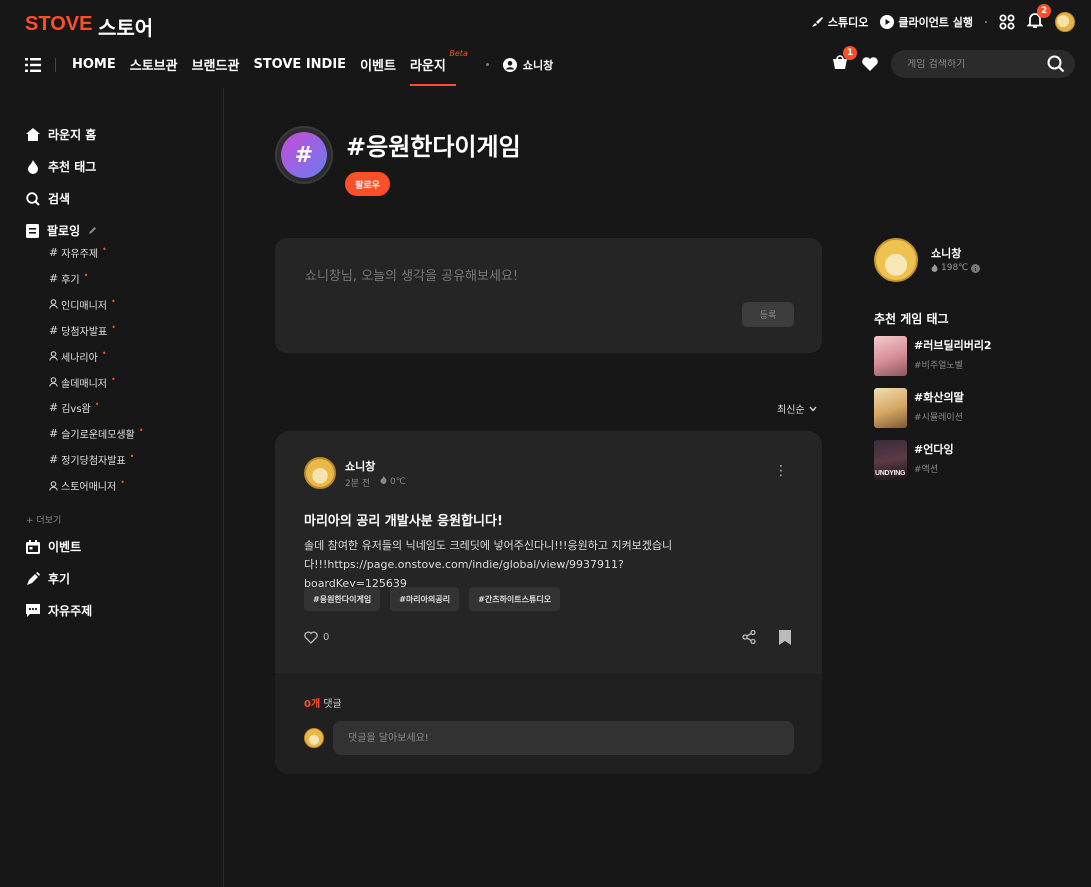 The height and width of the screenshot is (887, 1091). Describe the element at coordinates (314, 738) in the screenshot. I see `commenter-avatar` at that location.